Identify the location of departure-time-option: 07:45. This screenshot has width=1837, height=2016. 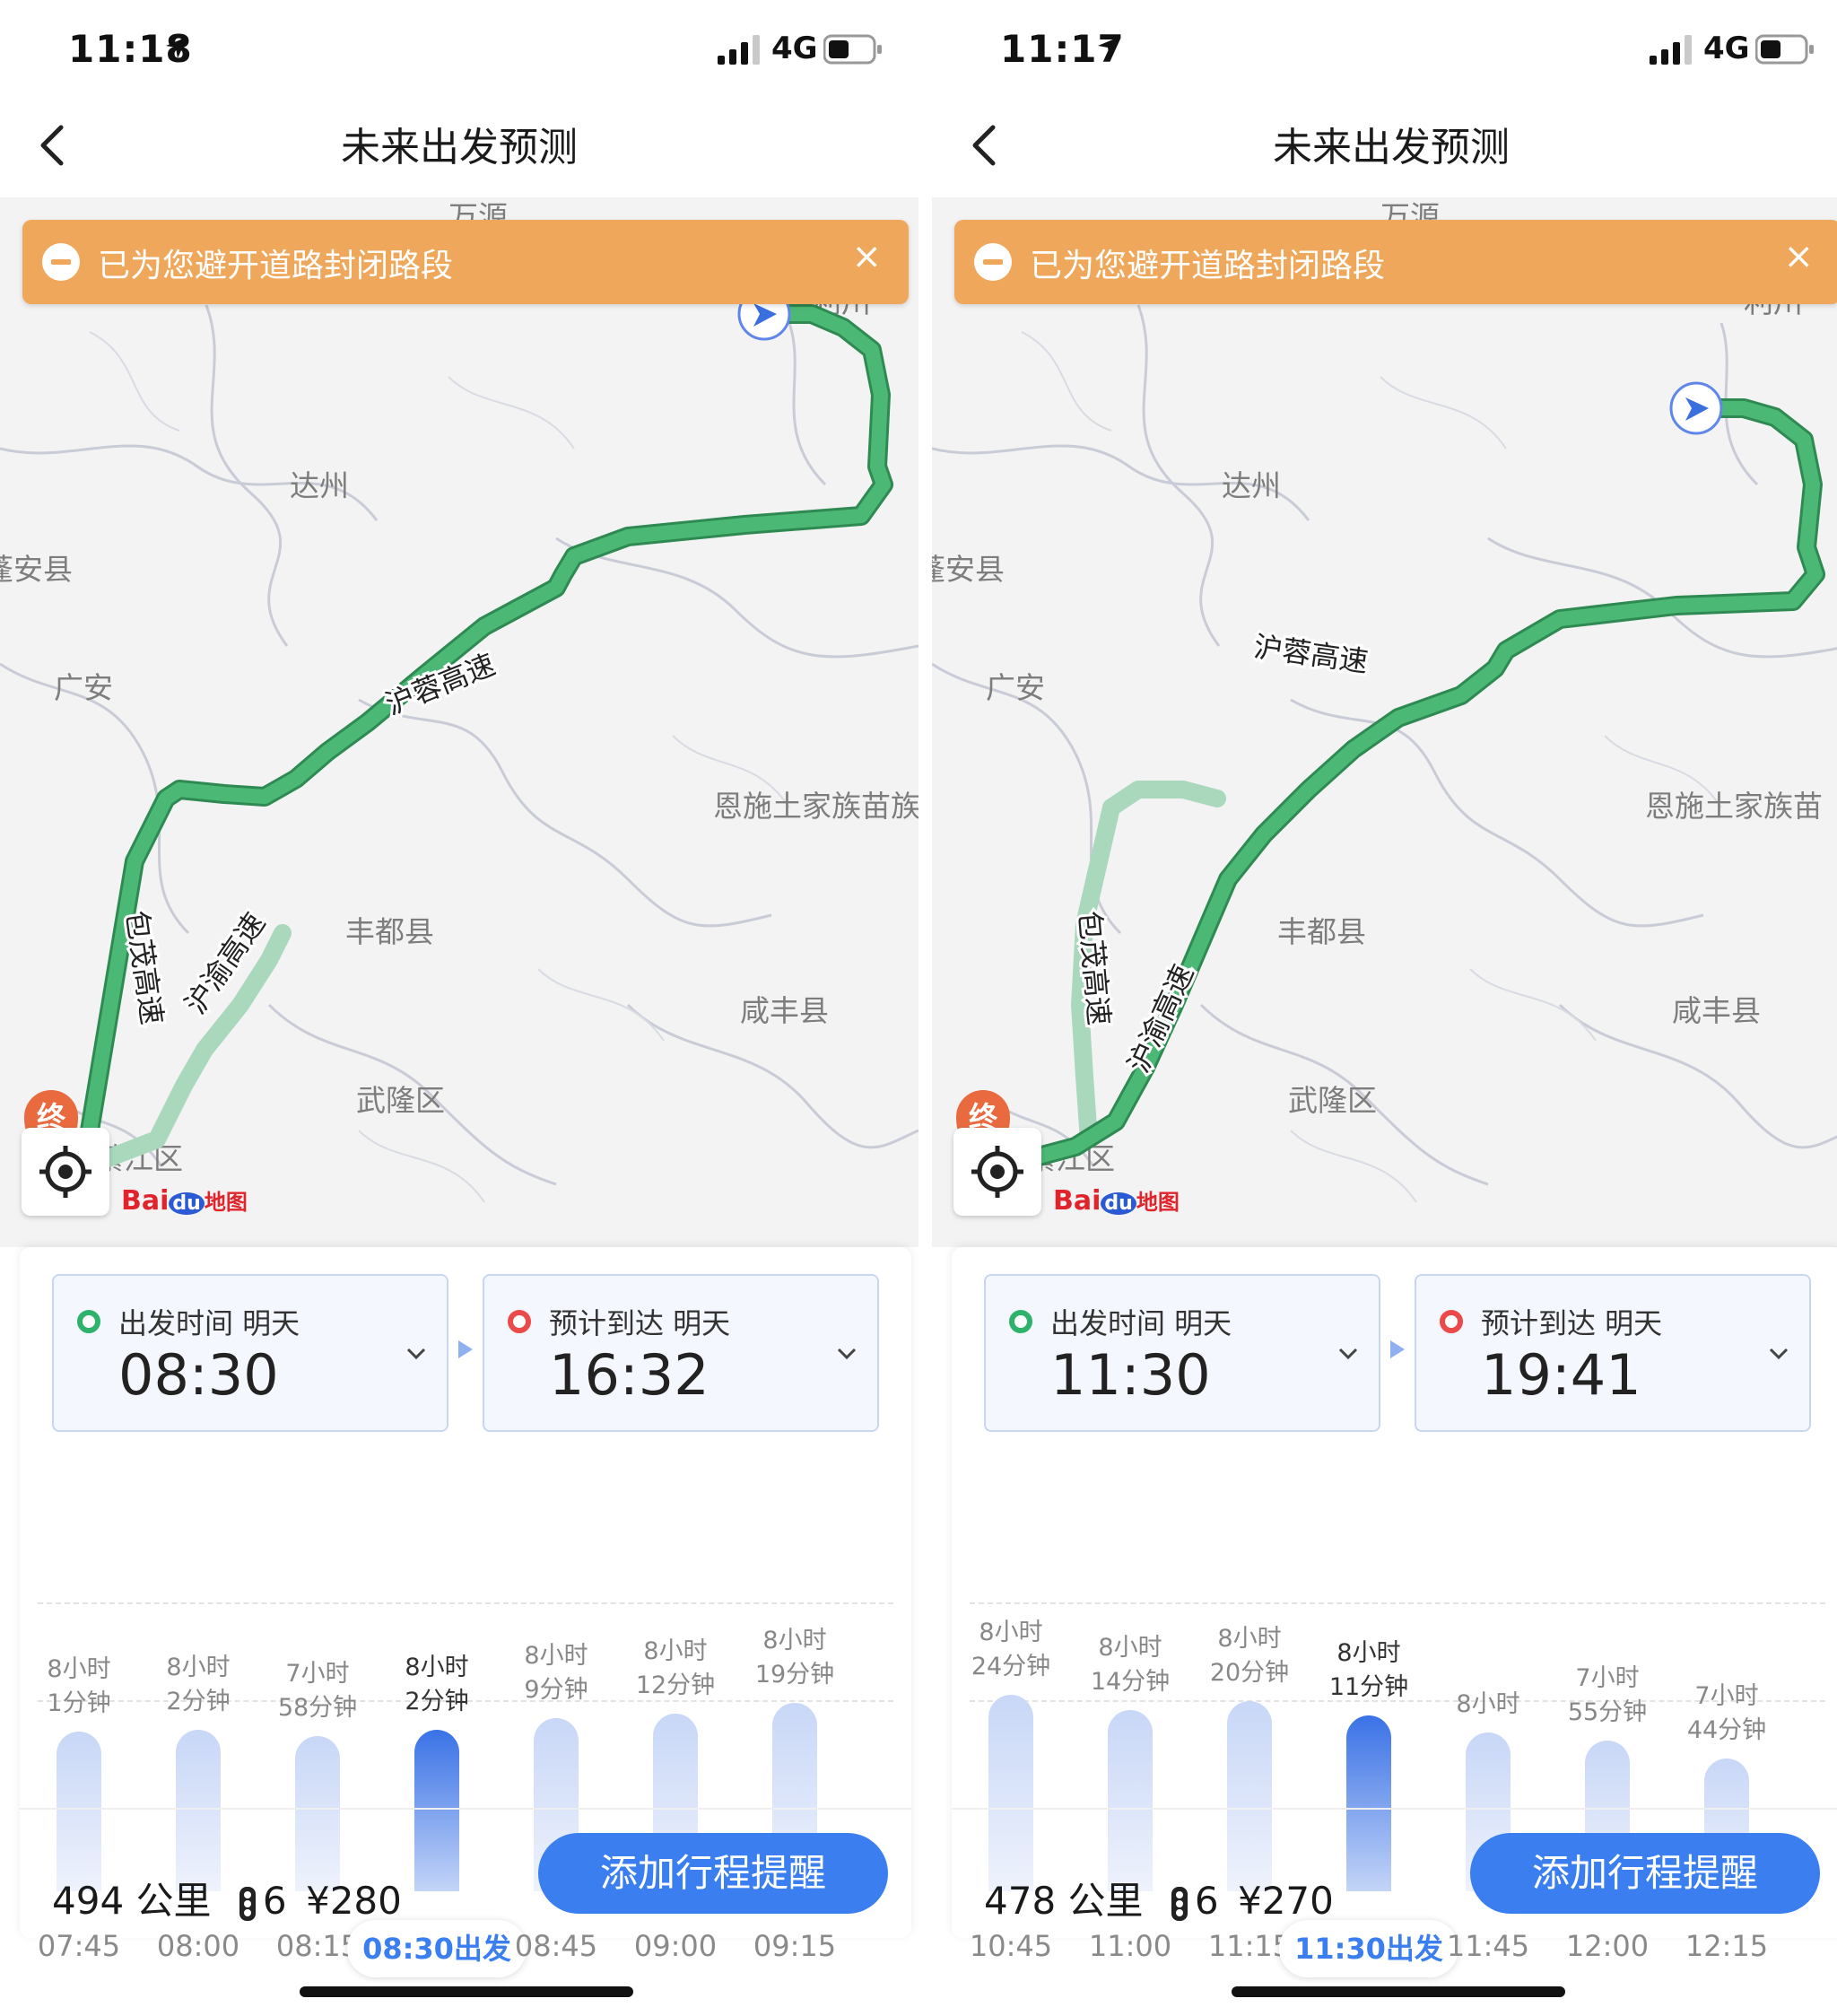
(79, 1946).